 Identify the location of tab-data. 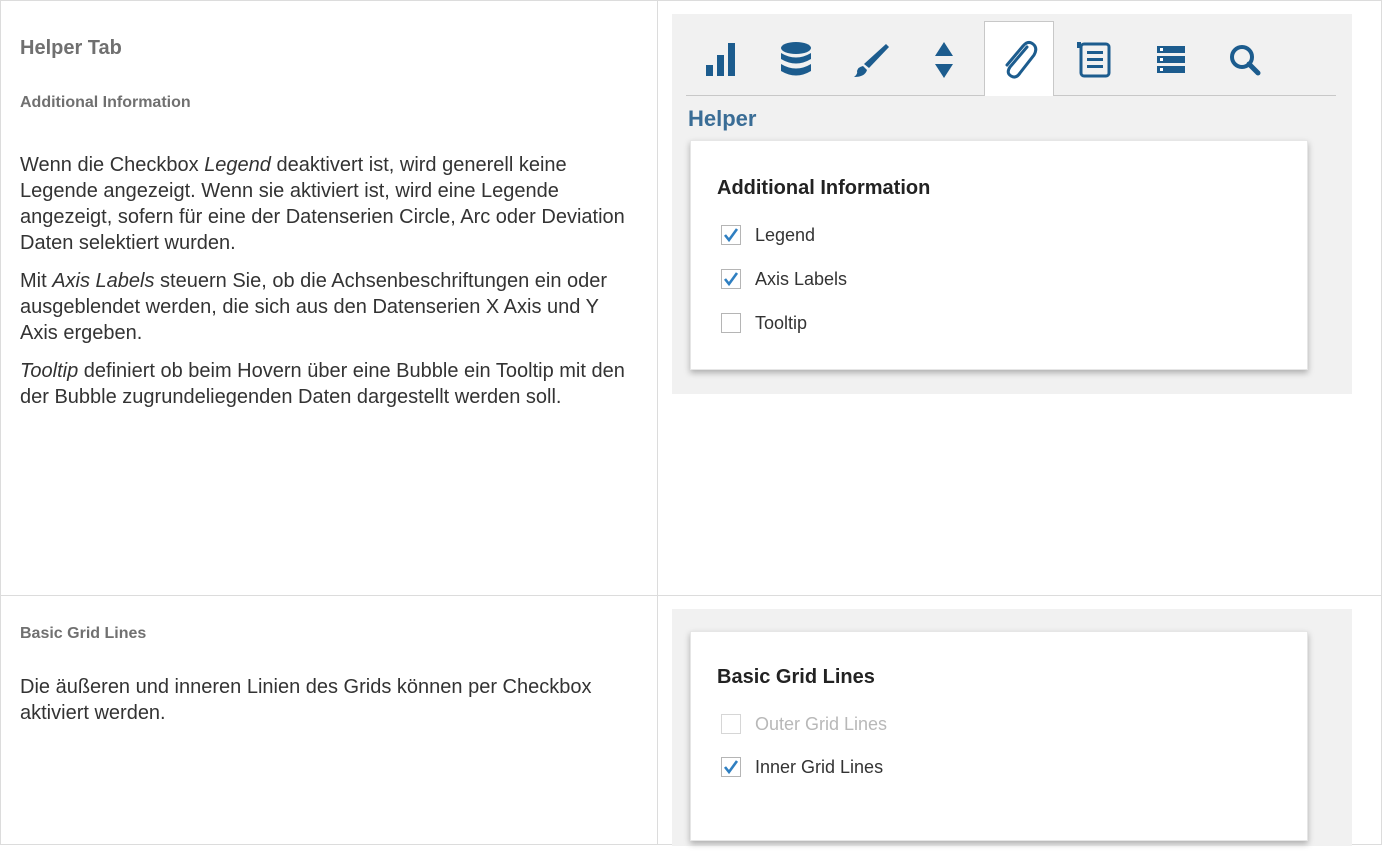
(796, 60).